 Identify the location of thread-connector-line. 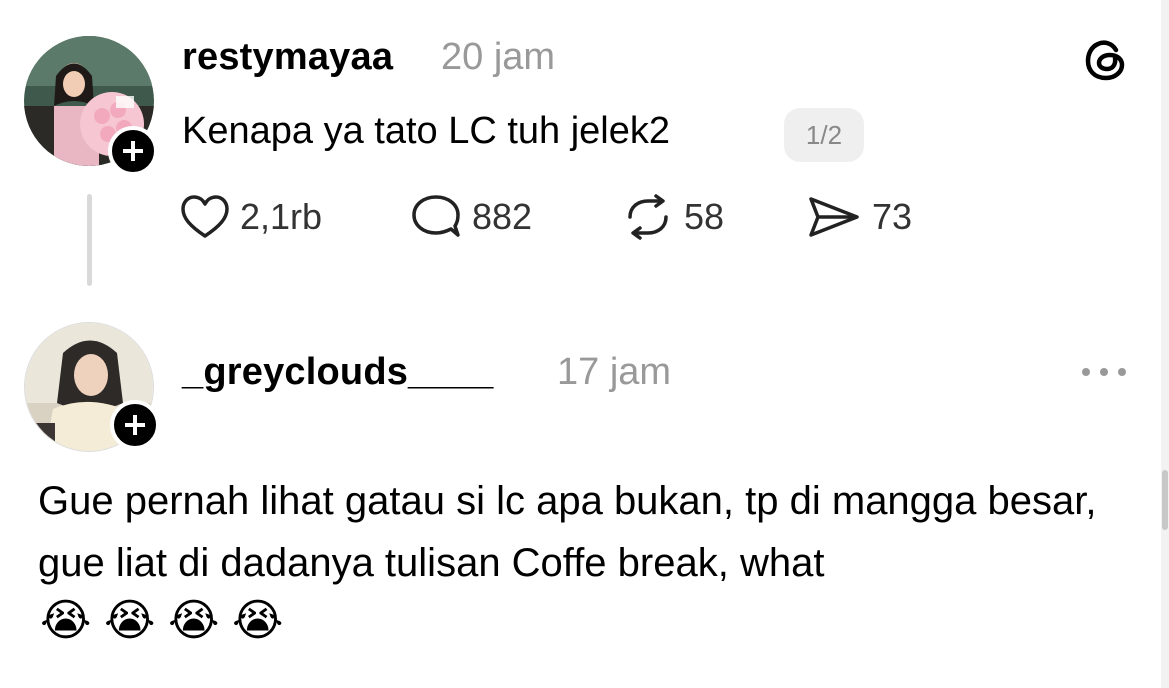
(89, 240).